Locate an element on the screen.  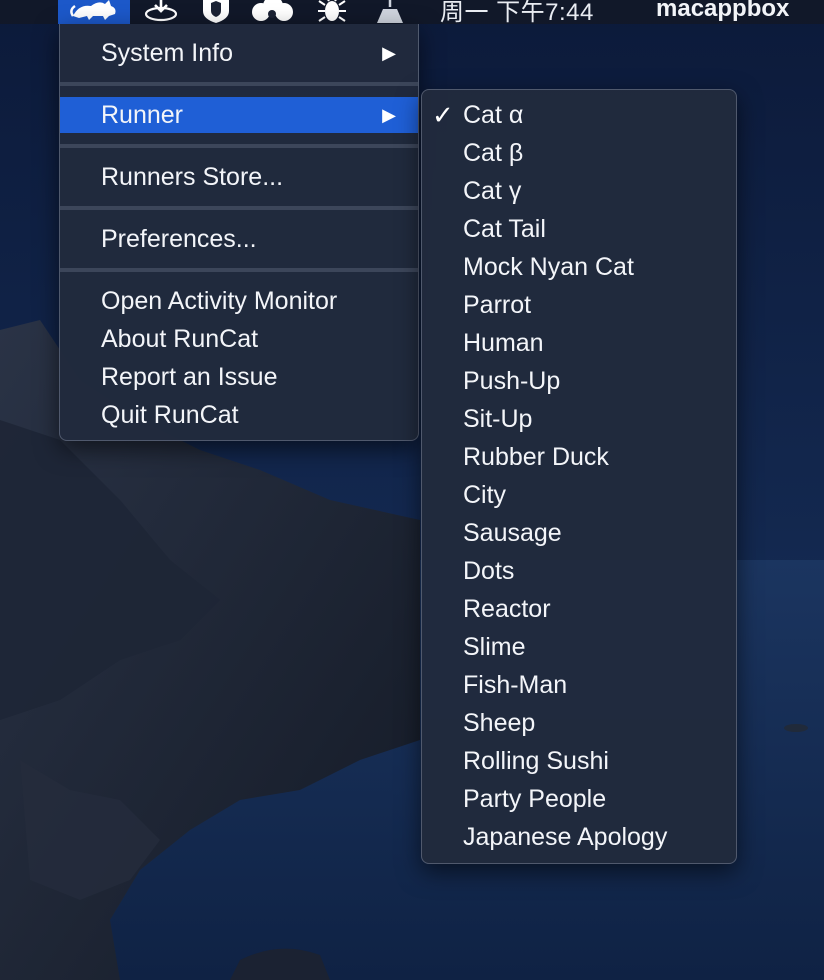
runner-item-japanese-apology: Japanese Apology is located at coordinates (579, 837).